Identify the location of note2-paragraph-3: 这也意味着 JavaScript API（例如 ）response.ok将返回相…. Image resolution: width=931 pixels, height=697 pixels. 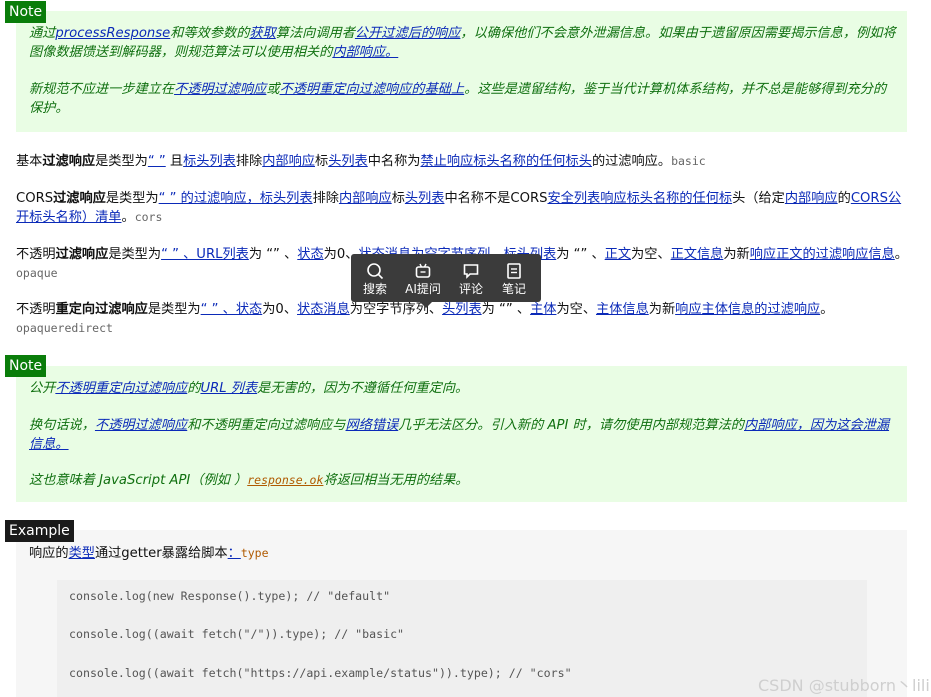
(463, 480).